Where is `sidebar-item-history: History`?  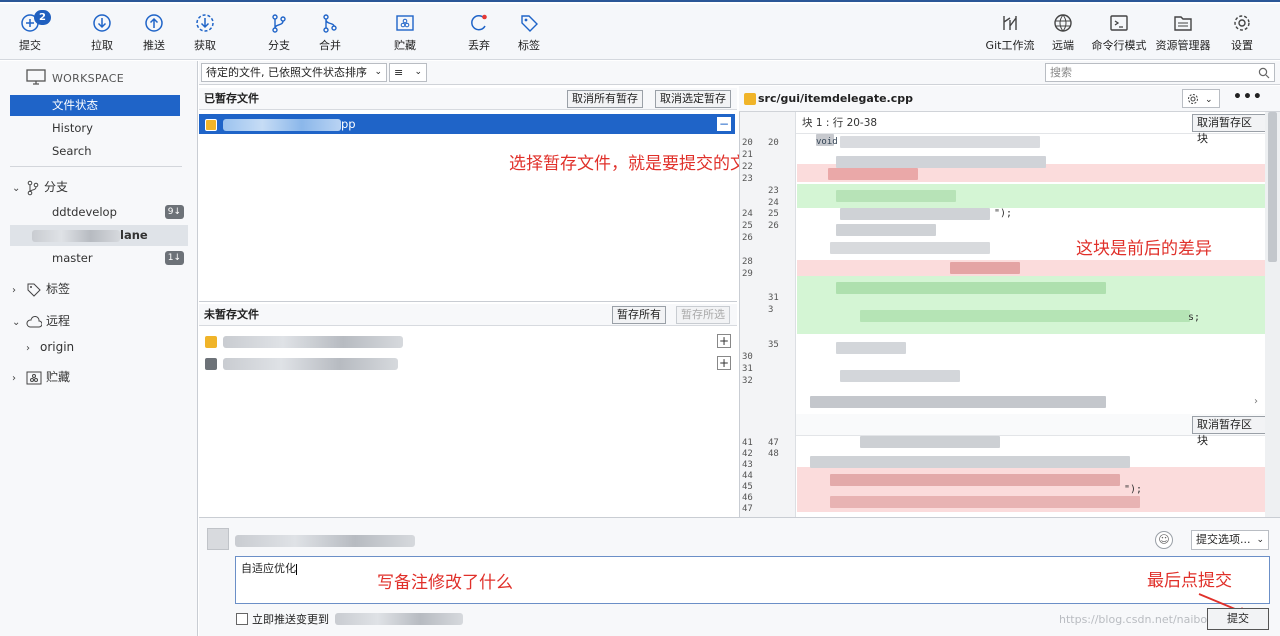 sidebar-item-history: History is located at coordinates (95, 128).